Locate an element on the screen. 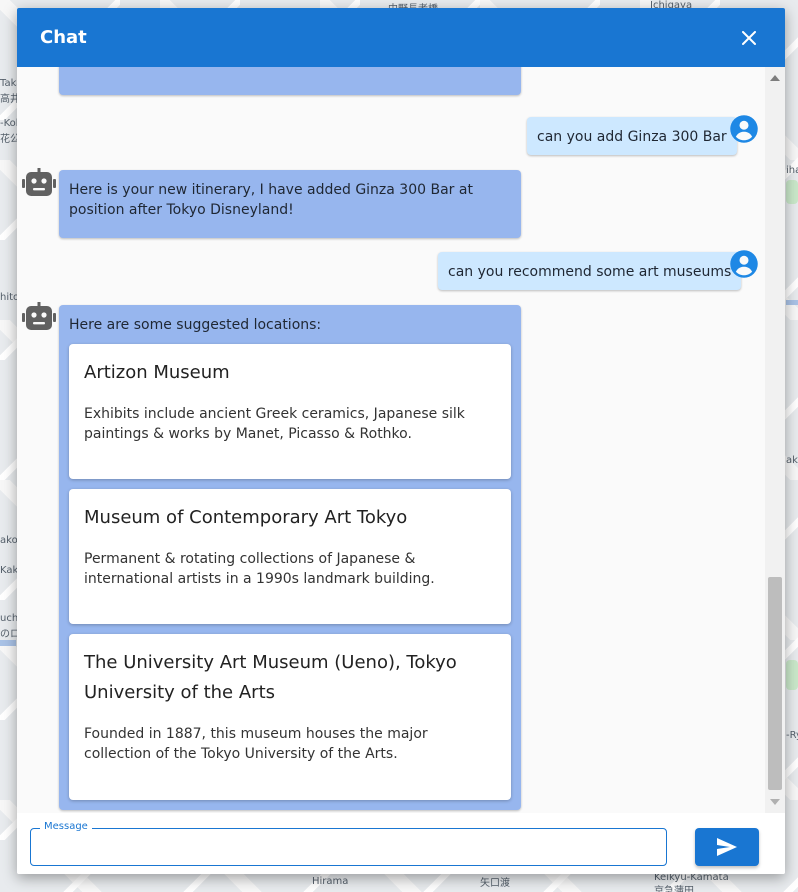 The width and height of the screenshot is (798, 892). map-label: Hirama is located at coordinates (330, 881).